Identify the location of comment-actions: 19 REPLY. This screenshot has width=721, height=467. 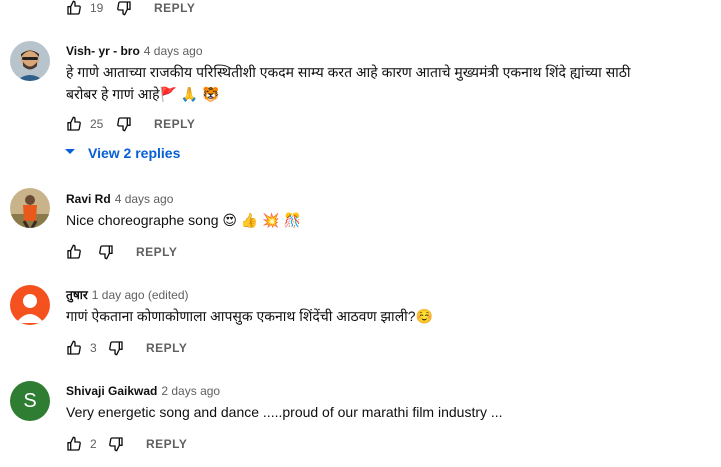
(130, 9).